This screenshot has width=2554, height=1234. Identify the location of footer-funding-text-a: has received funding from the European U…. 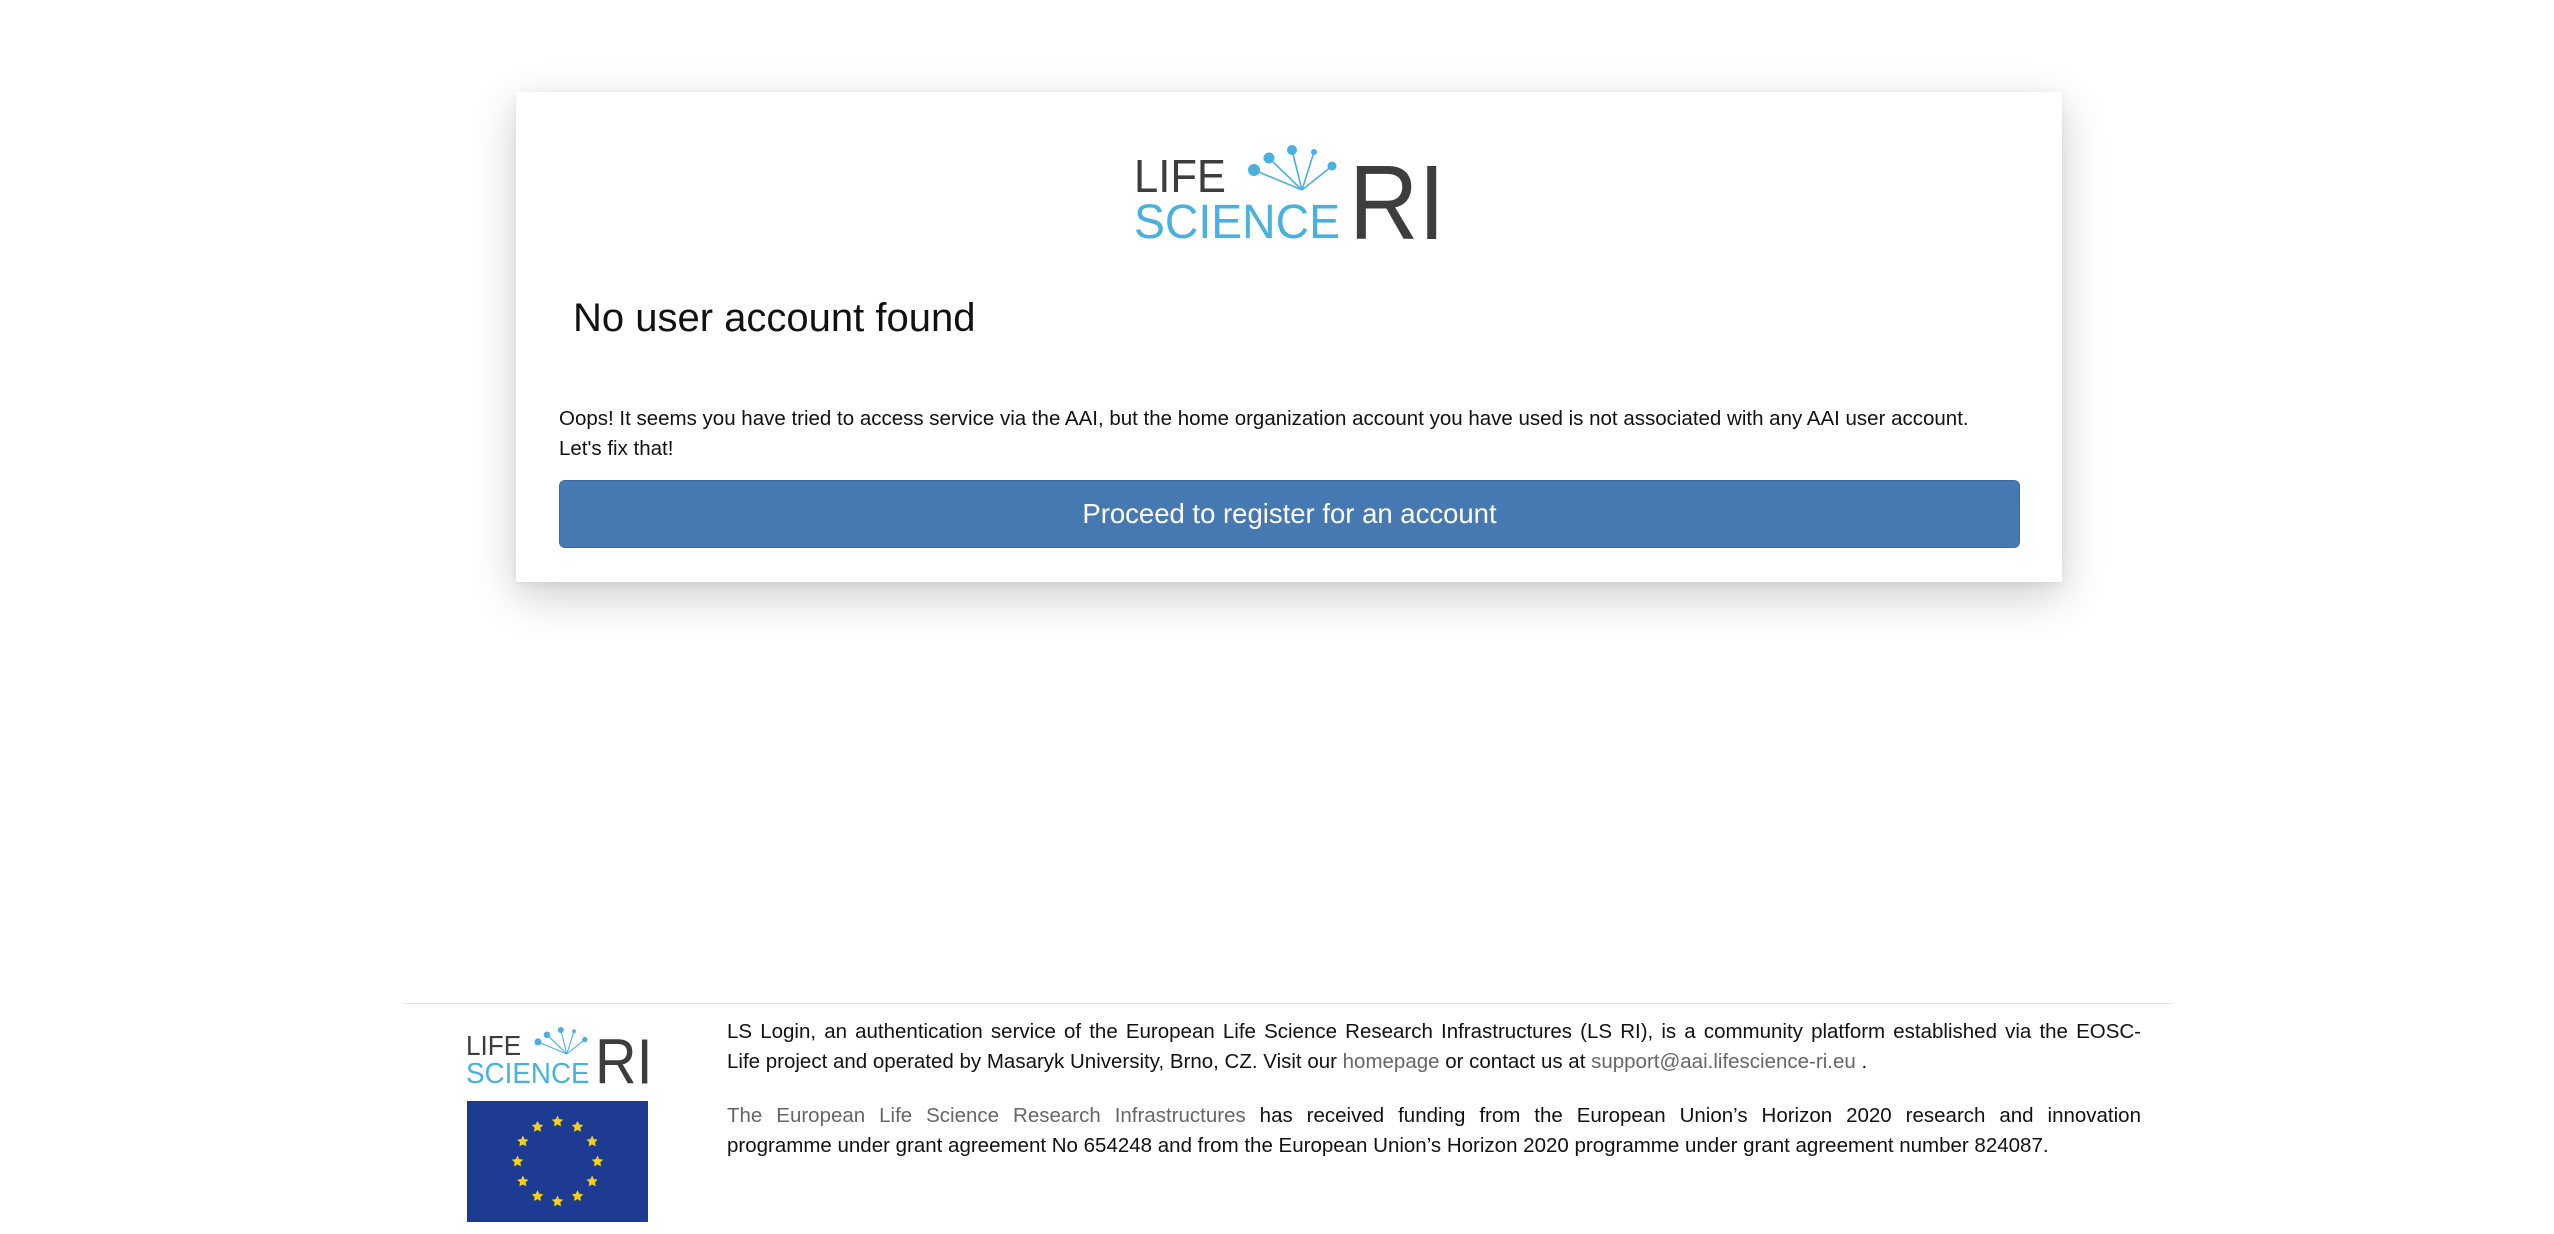
(1693, 1115).